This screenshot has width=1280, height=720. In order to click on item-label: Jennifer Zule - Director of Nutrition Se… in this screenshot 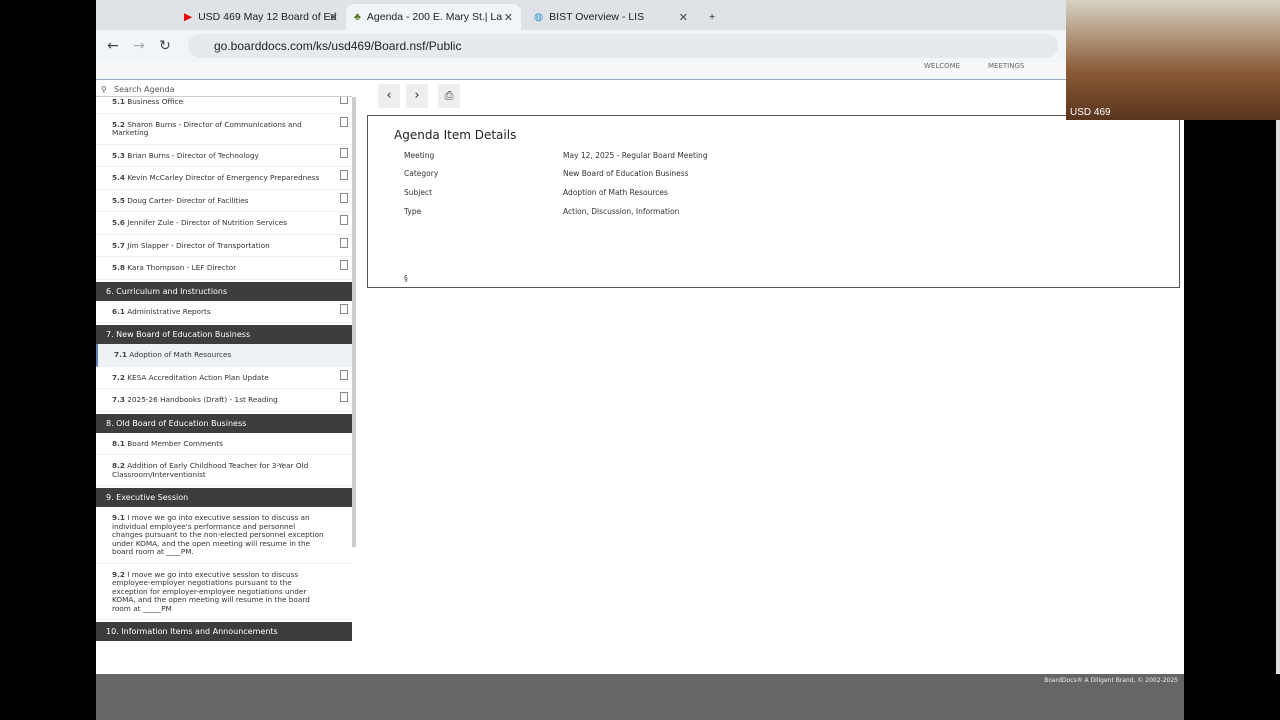, I will do `click(207, 222)`.